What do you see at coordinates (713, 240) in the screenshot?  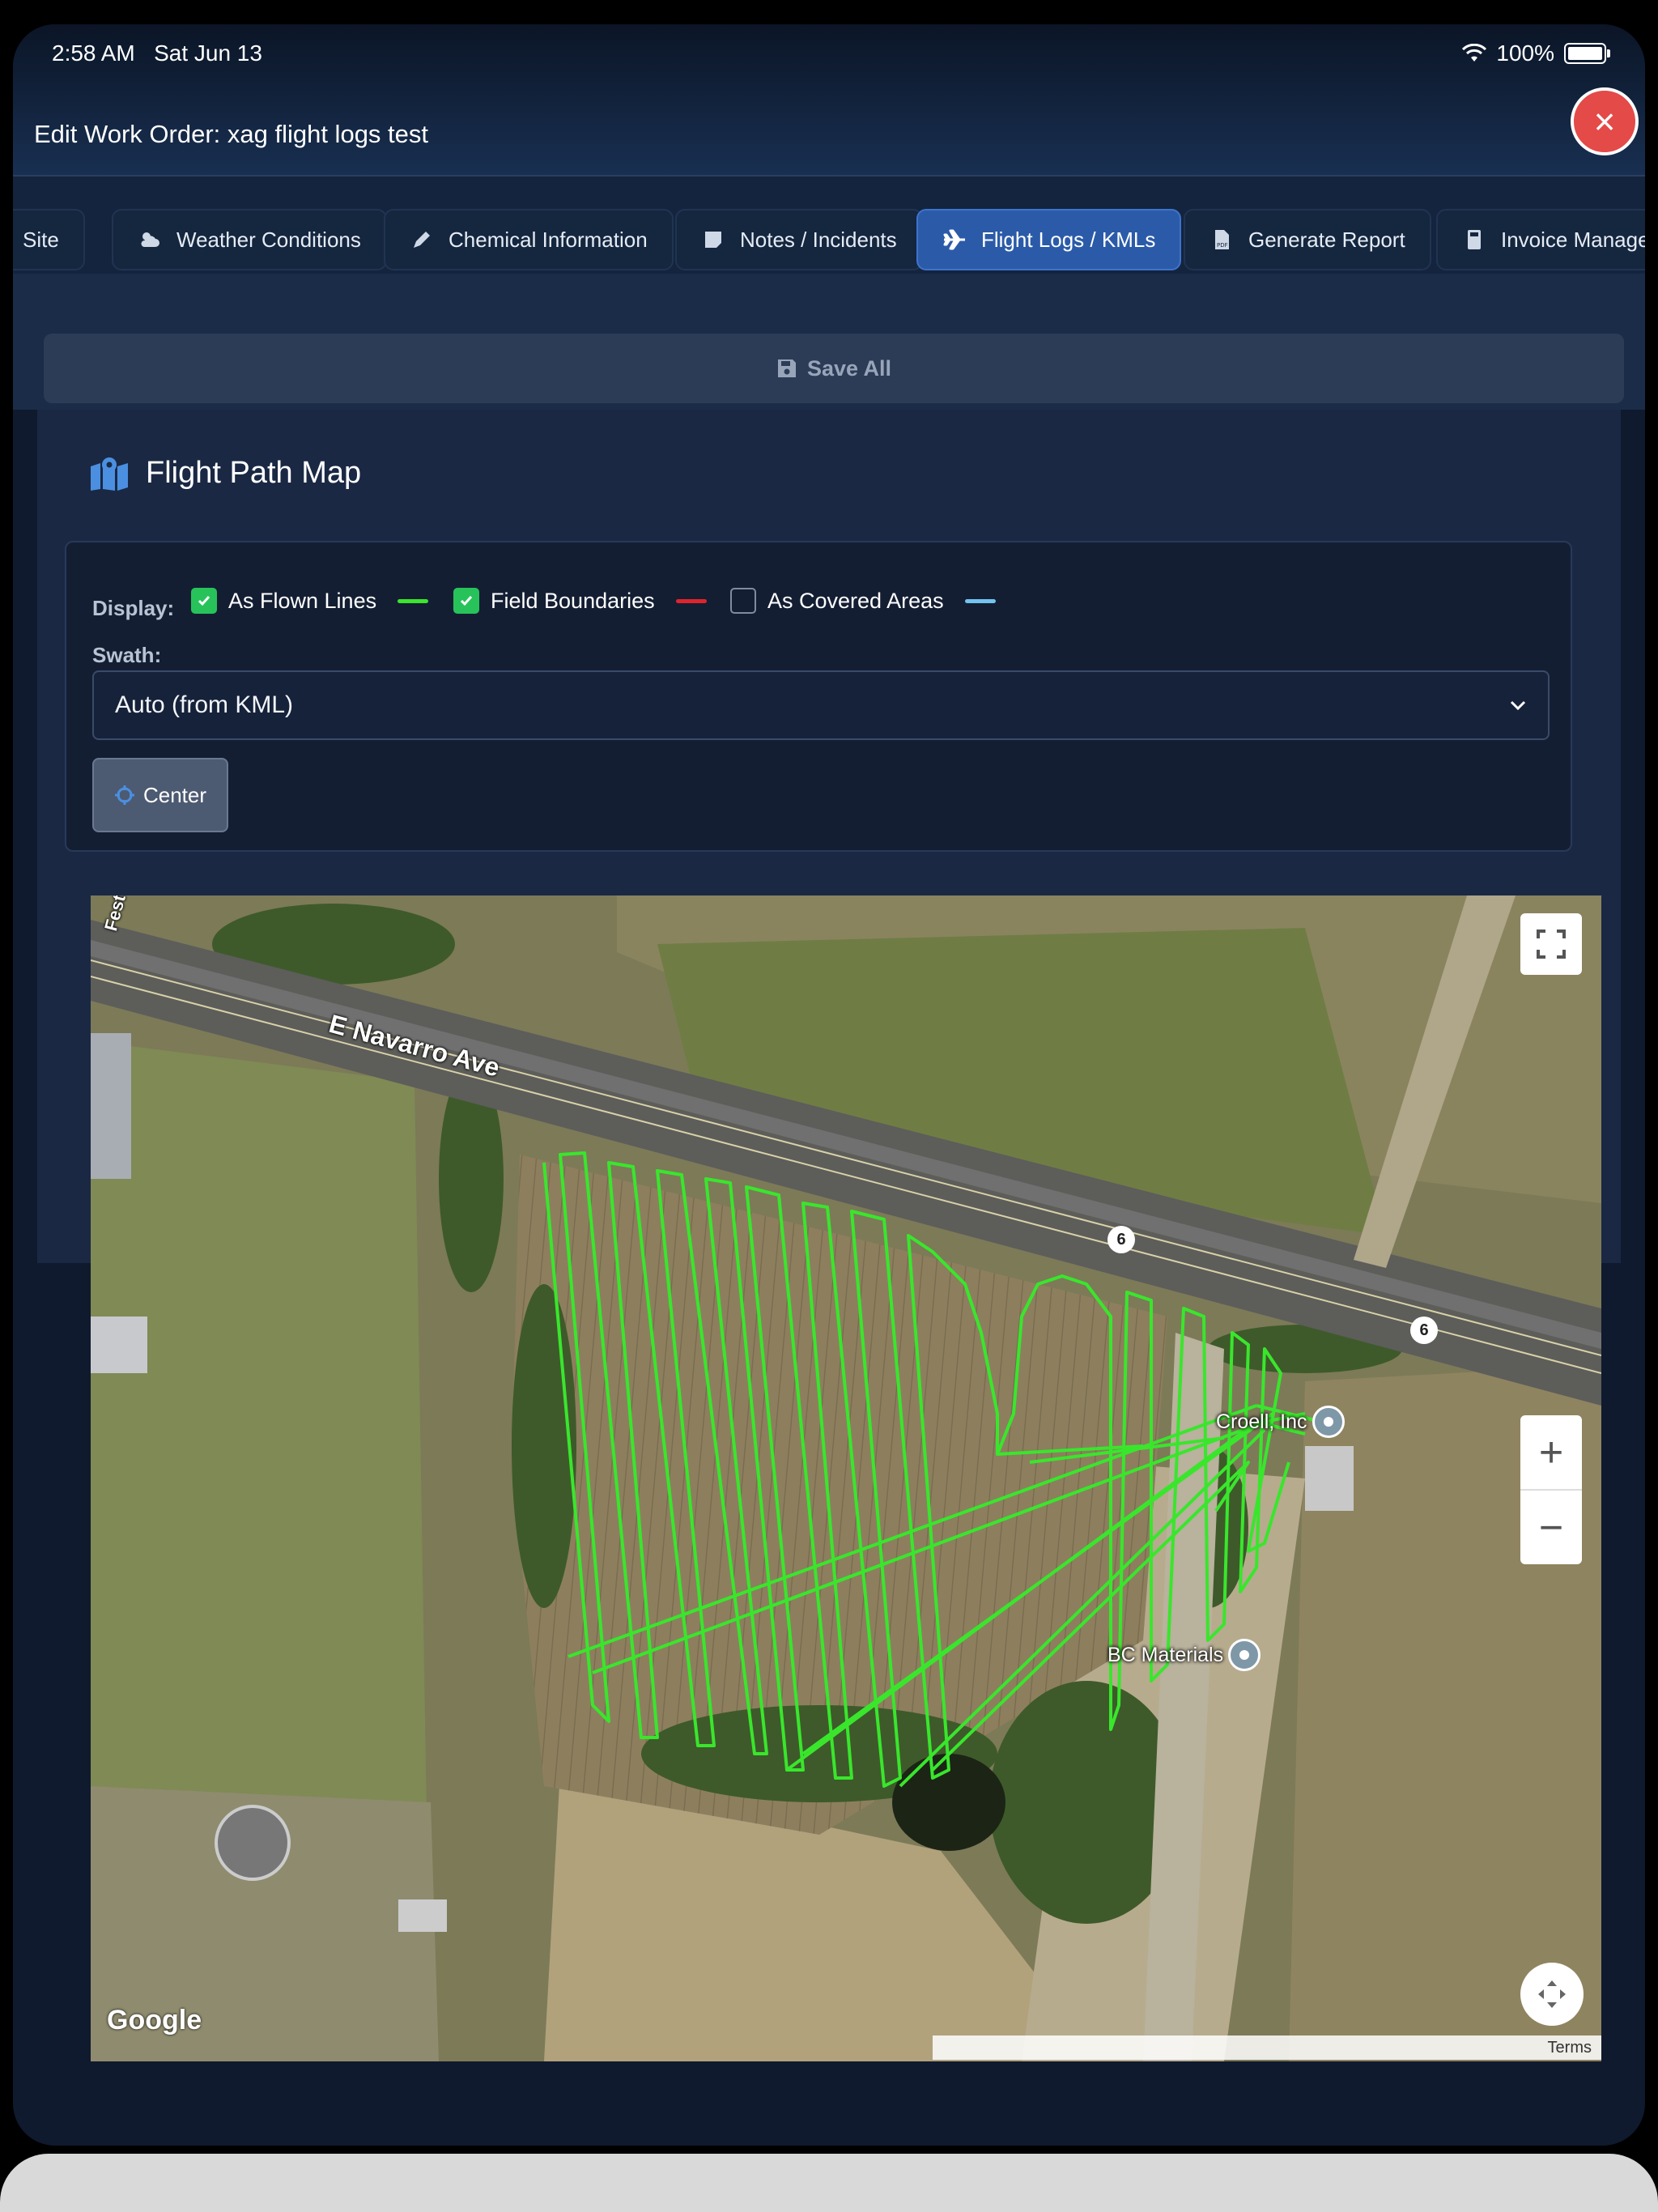 I see `note-icon` at bounding box center [713, 240].